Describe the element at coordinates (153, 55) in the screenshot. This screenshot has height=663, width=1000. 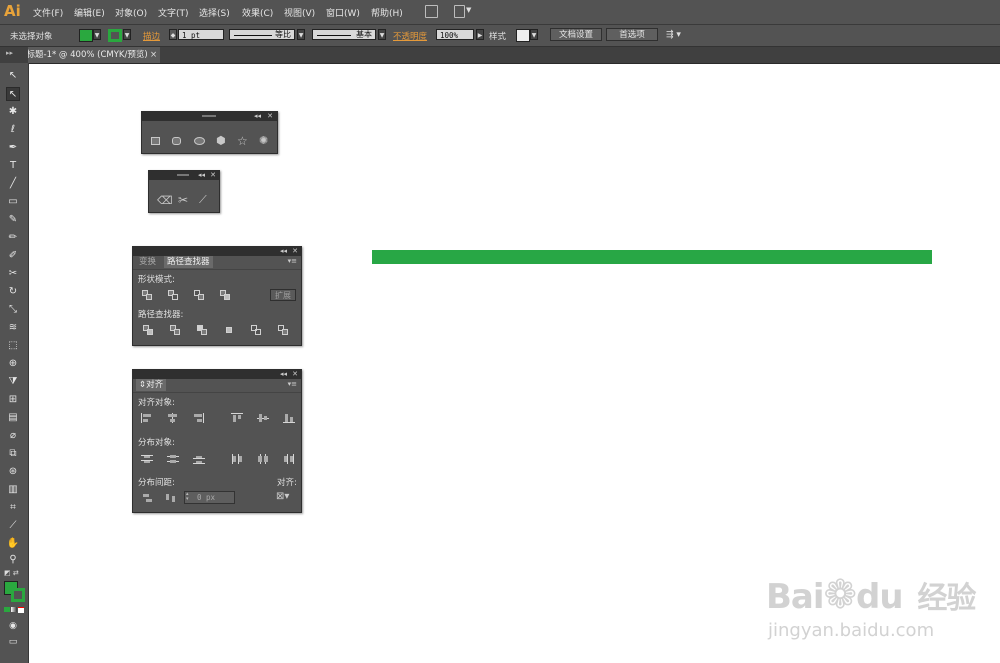
I see `close-icon: ×` at that location.